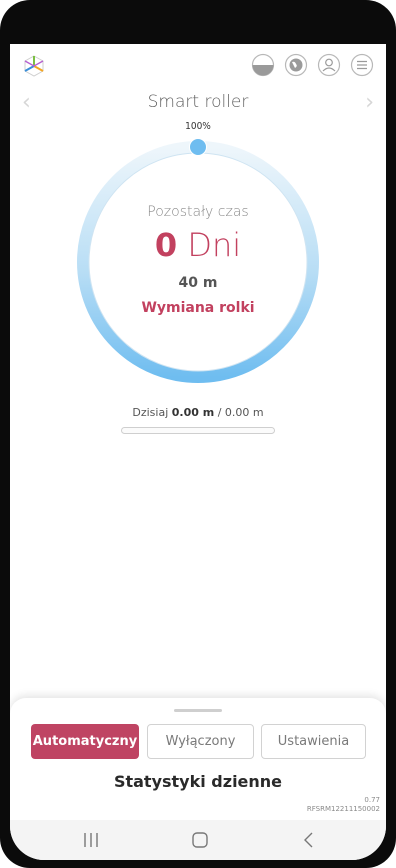 This screenshot has height=868, width=396. I want to click on replace-roll-link: Wymiana rolki, so click(198, 308).